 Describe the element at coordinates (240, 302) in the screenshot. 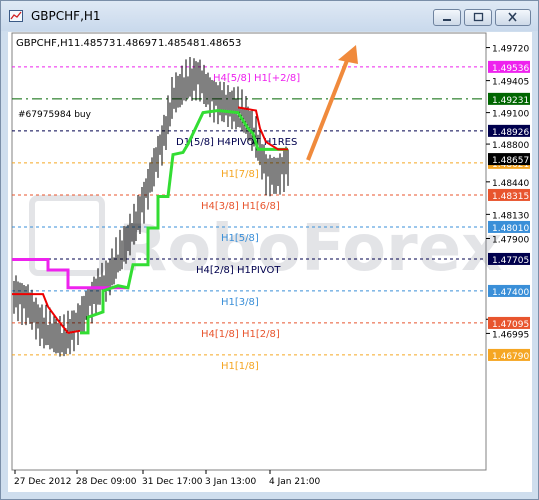

I see `level-label: H1[3/8]` at that location.